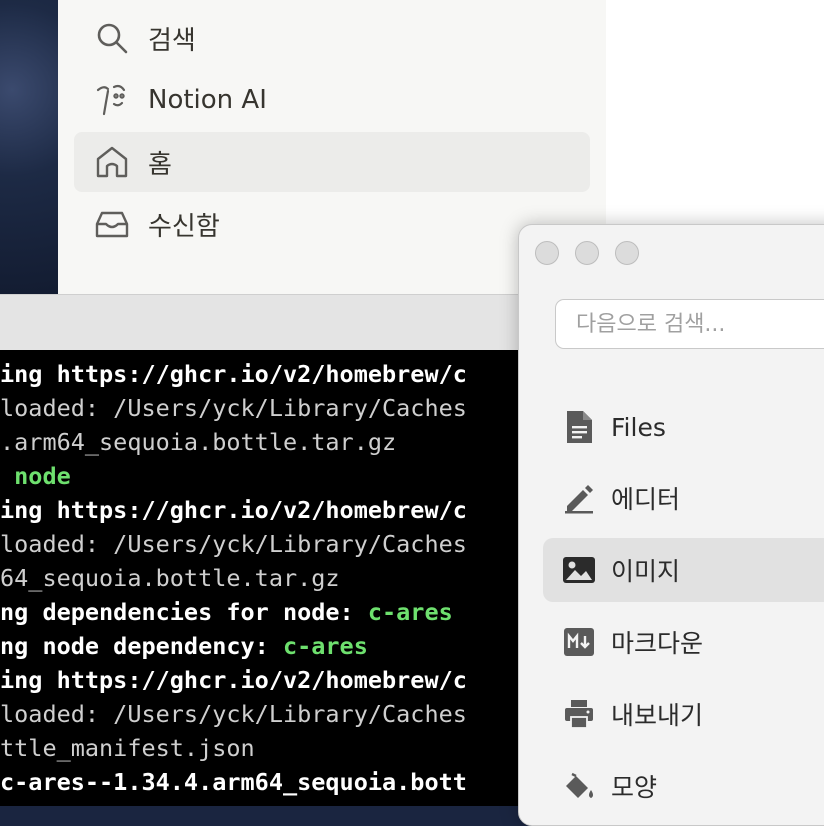  What do you see at coordinates (332, 162) in the screenshot?
I see `sidebar-item-home: 홈` at bounding box center [332, 162].